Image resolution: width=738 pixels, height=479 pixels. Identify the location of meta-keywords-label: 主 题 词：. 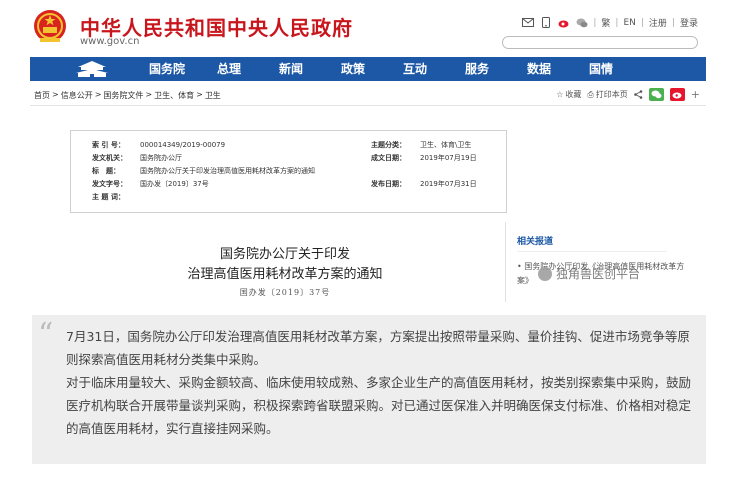
(108, 197).